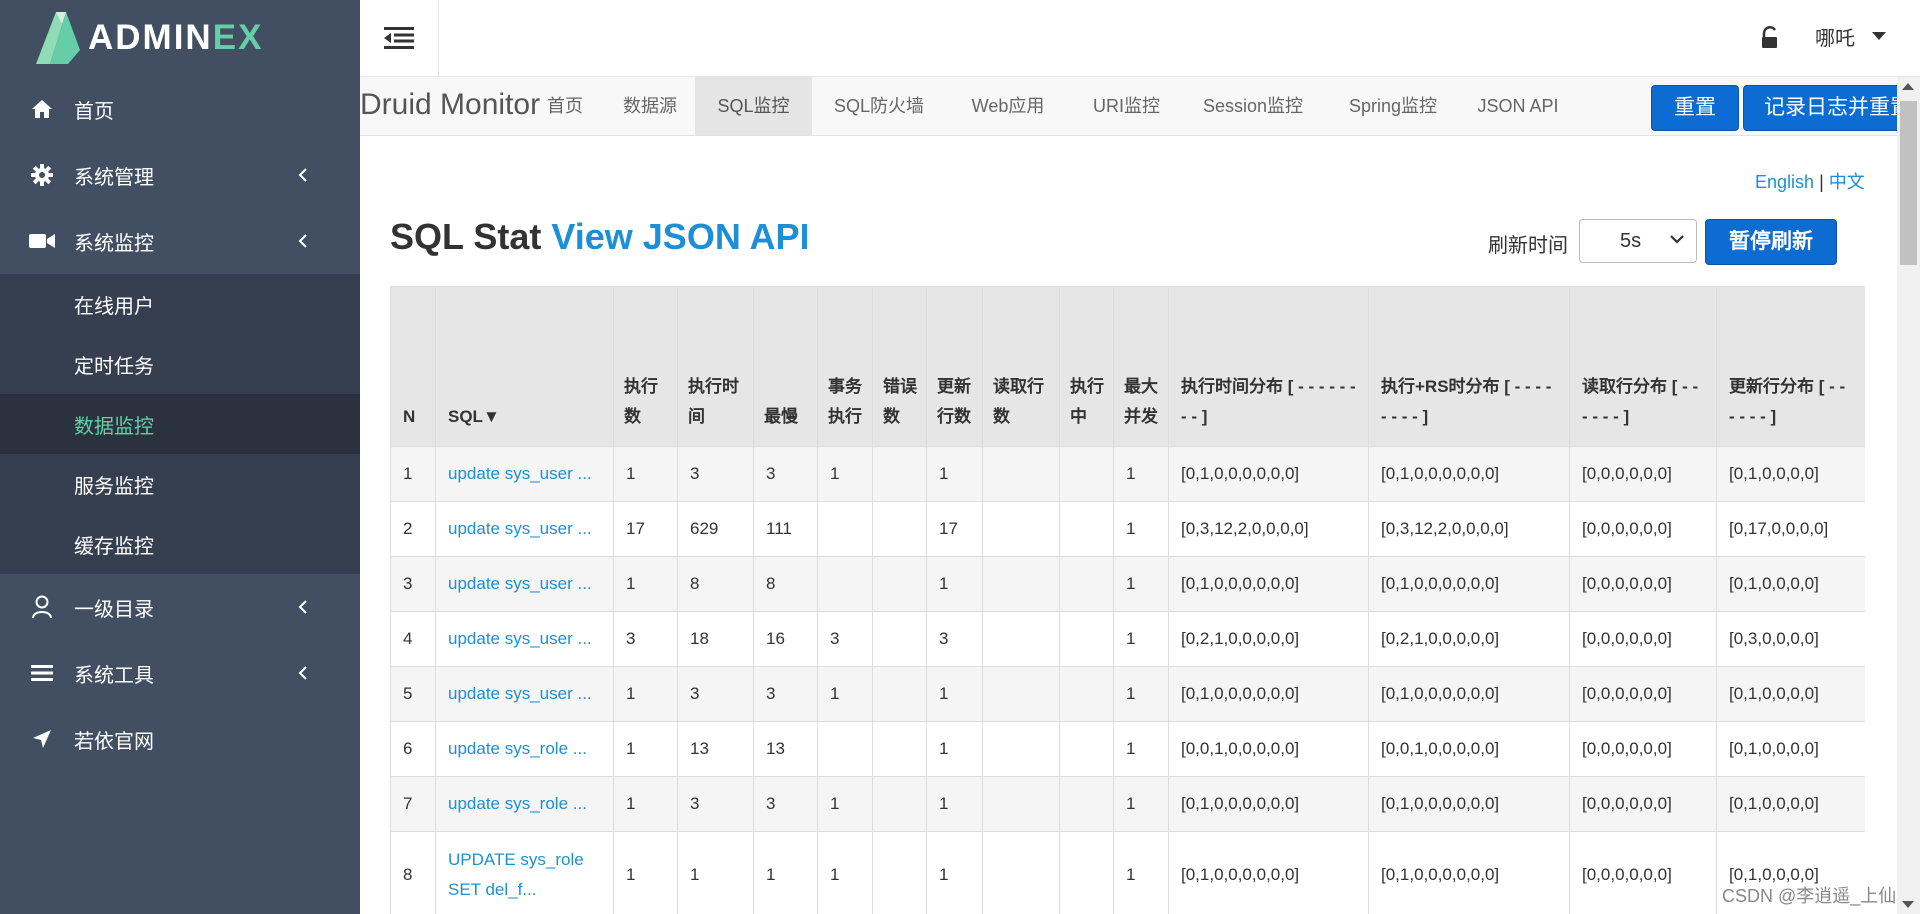 Image resolution: width=1920 pixels, height=914 pixels. I want to click on cell-exec-time: 629, so click(715, 529).